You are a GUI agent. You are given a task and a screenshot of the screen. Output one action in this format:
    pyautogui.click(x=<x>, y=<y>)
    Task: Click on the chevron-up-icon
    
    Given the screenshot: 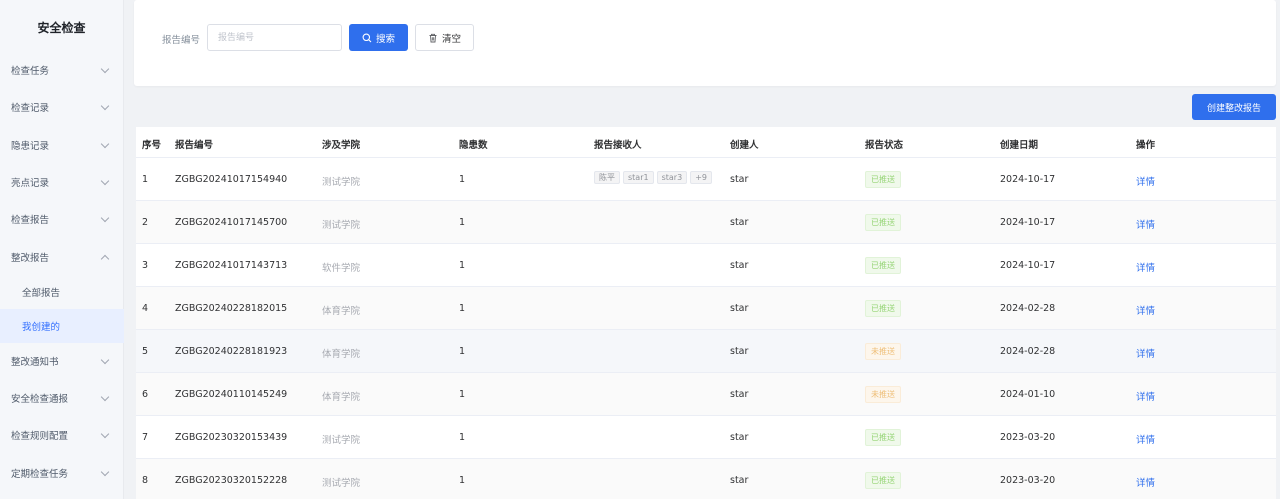 What is the action you would take?
    pyautogui.click(x=105, y=259)
    